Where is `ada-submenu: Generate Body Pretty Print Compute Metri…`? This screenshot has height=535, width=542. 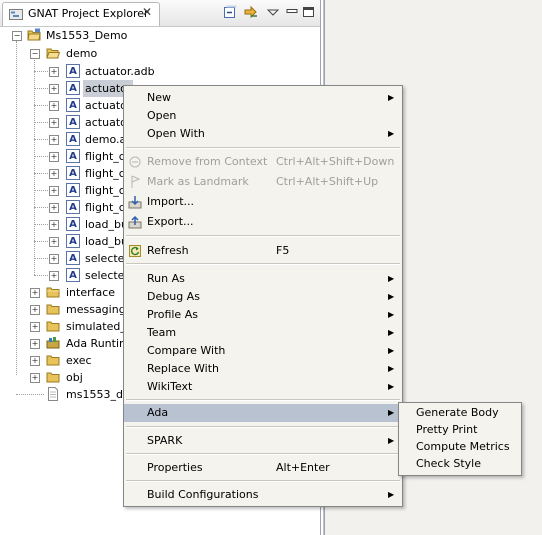
ada-submenu: Generate Body Pretty Print Compute Metri… is located at coordinates (460, 439).